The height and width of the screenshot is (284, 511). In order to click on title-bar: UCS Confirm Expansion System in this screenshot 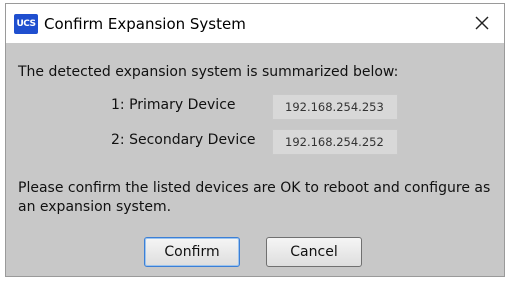, I will do `click(255, 23)`.